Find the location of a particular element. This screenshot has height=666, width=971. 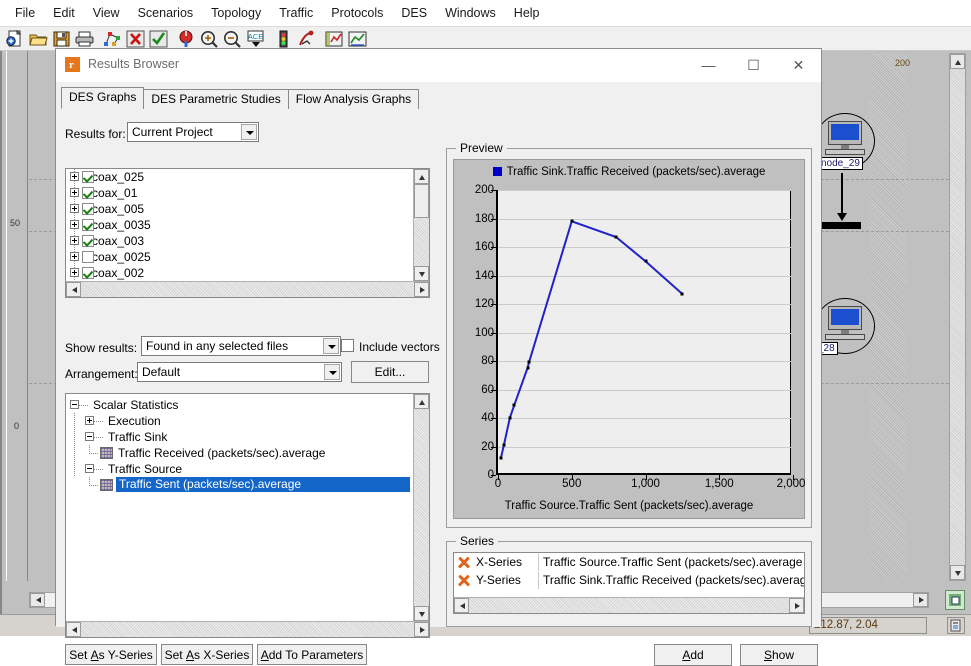

tree-horizontal-scrollbar is located at coordinates (247, 629).